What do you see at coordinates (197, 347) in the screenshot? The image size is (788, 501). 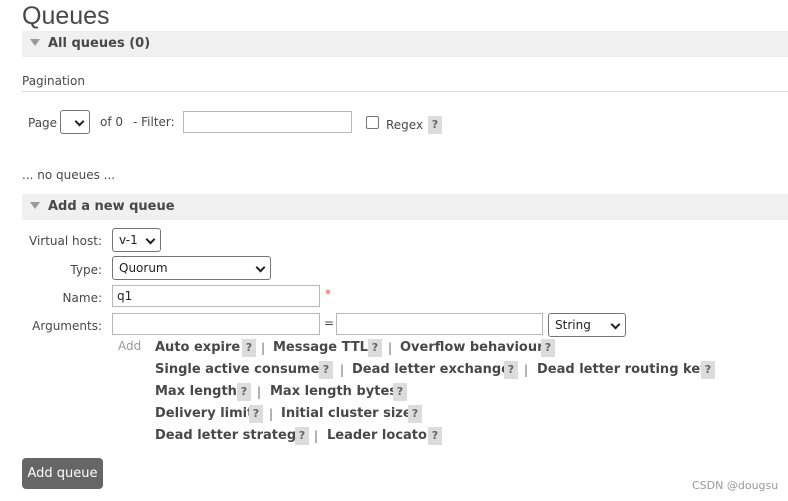 I see `arg-auto-expire: Auto expire` at bounding box center [197, 347].